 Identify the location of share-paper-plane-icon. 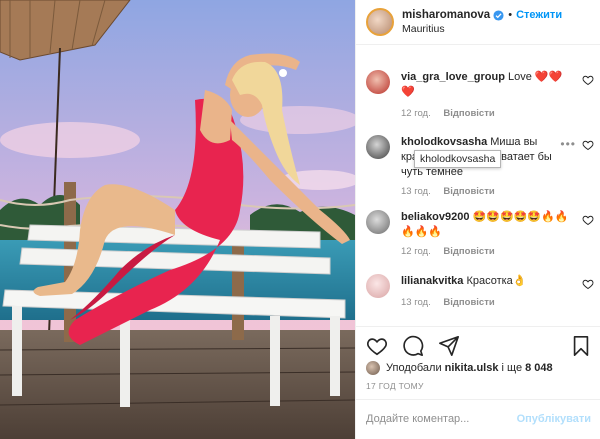
(449, 346).